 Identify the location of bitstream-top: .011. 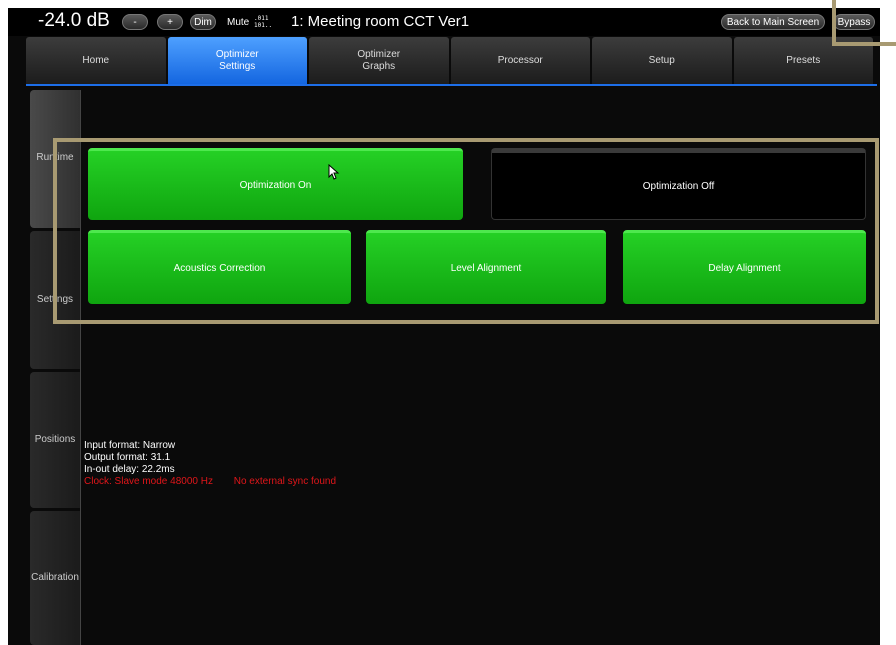
(261, 18).